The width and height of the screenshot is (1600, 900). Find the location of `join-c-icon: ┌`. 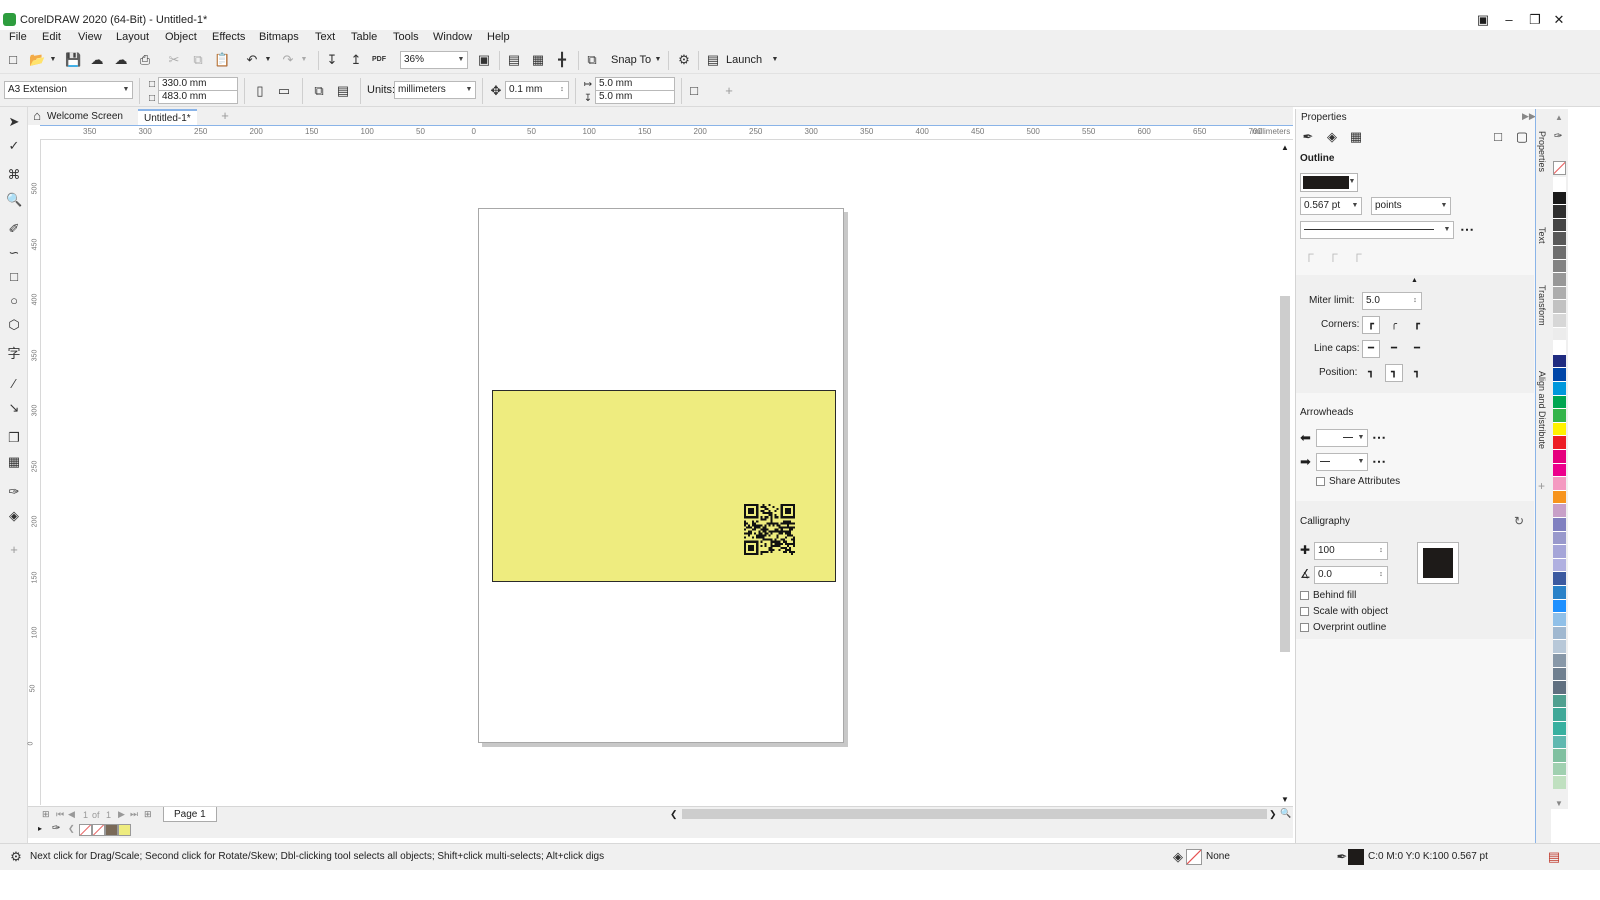

join-c-icon: ┌ is located at coordinates (1357, 254).